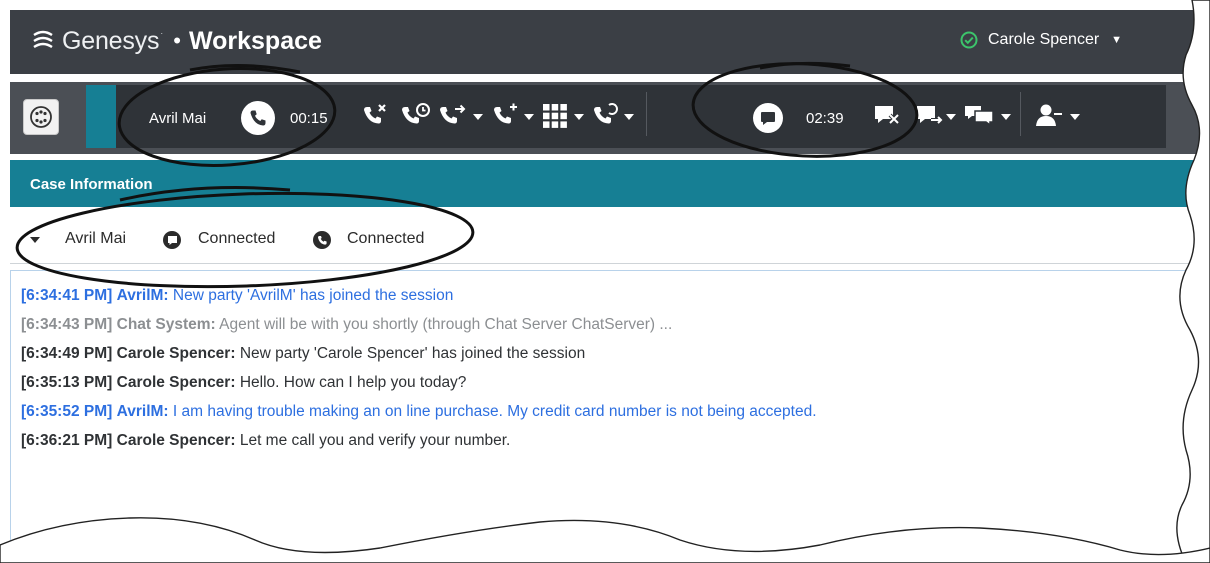 This screenshot has width=1210, height=563. I want to click on message-text: Hello. How can I help you today?, so click(353, 382).